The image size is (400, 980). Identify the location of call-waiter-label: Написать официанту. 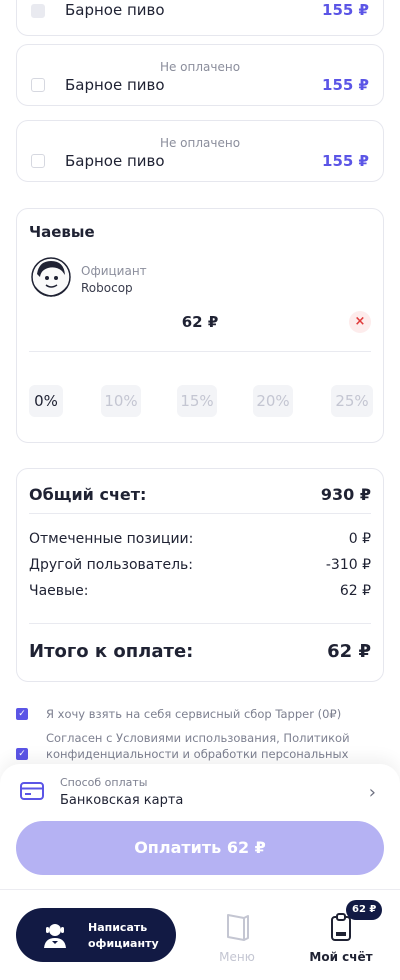
(123, 936).